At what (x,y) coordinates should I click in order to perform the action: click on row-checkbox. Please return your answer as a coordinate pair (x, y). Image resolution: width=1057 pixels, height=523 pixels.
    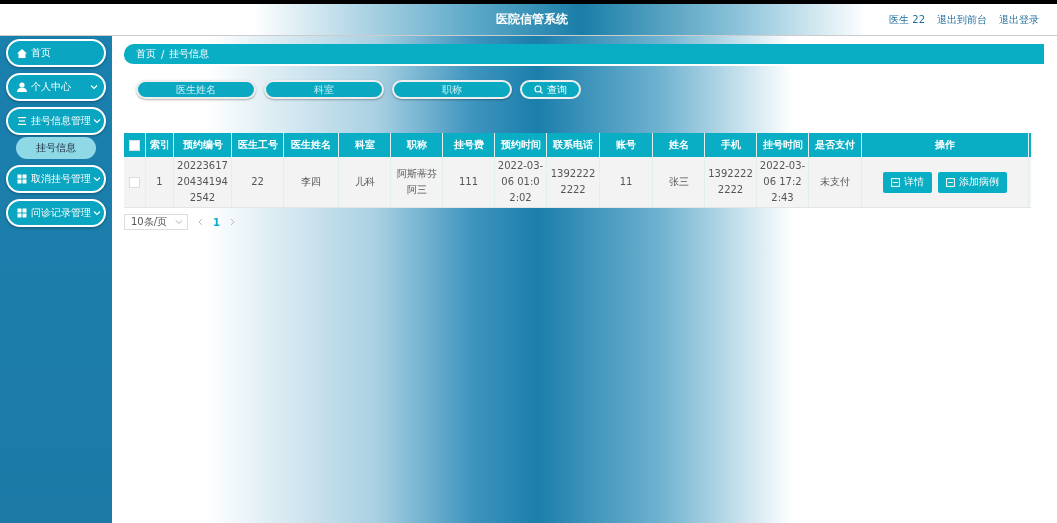
    Looking at the image, I should click on (134, 182).